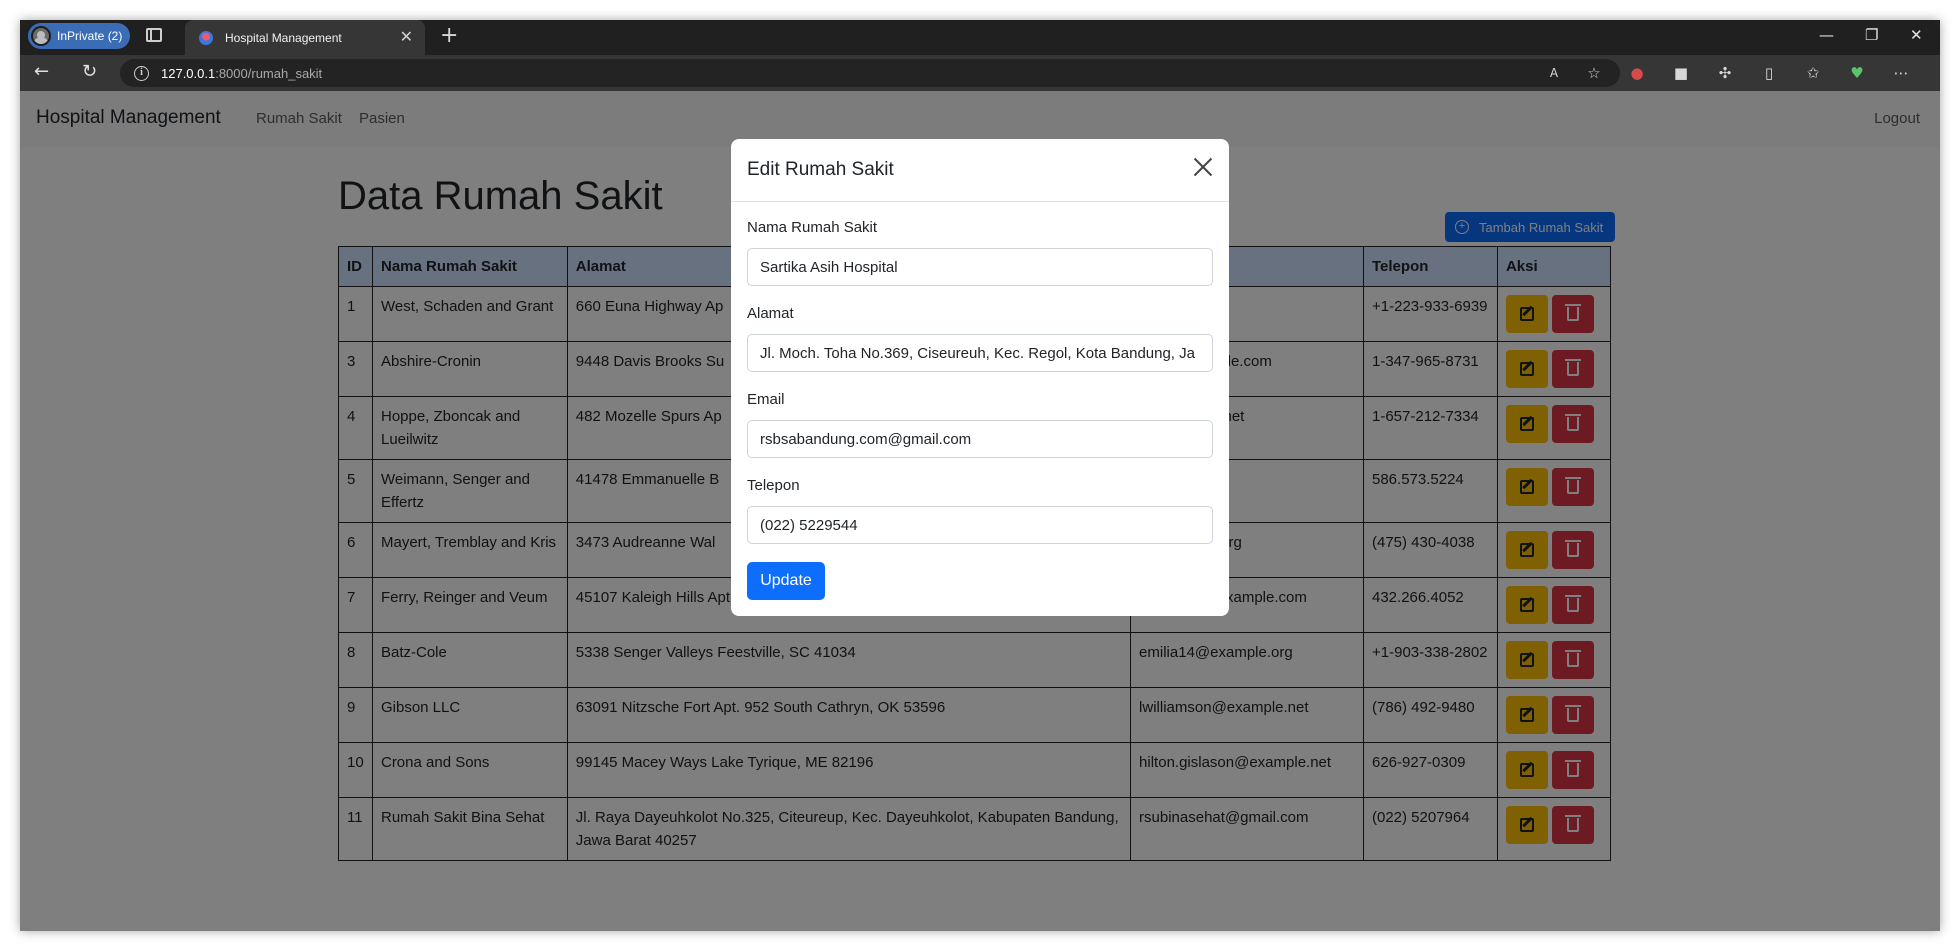 The height and width of the screenshot is (951, 1960). Describe the element at coordinates (1637, 73) in the screenshot. I see `extension-icon: ●` at that location.